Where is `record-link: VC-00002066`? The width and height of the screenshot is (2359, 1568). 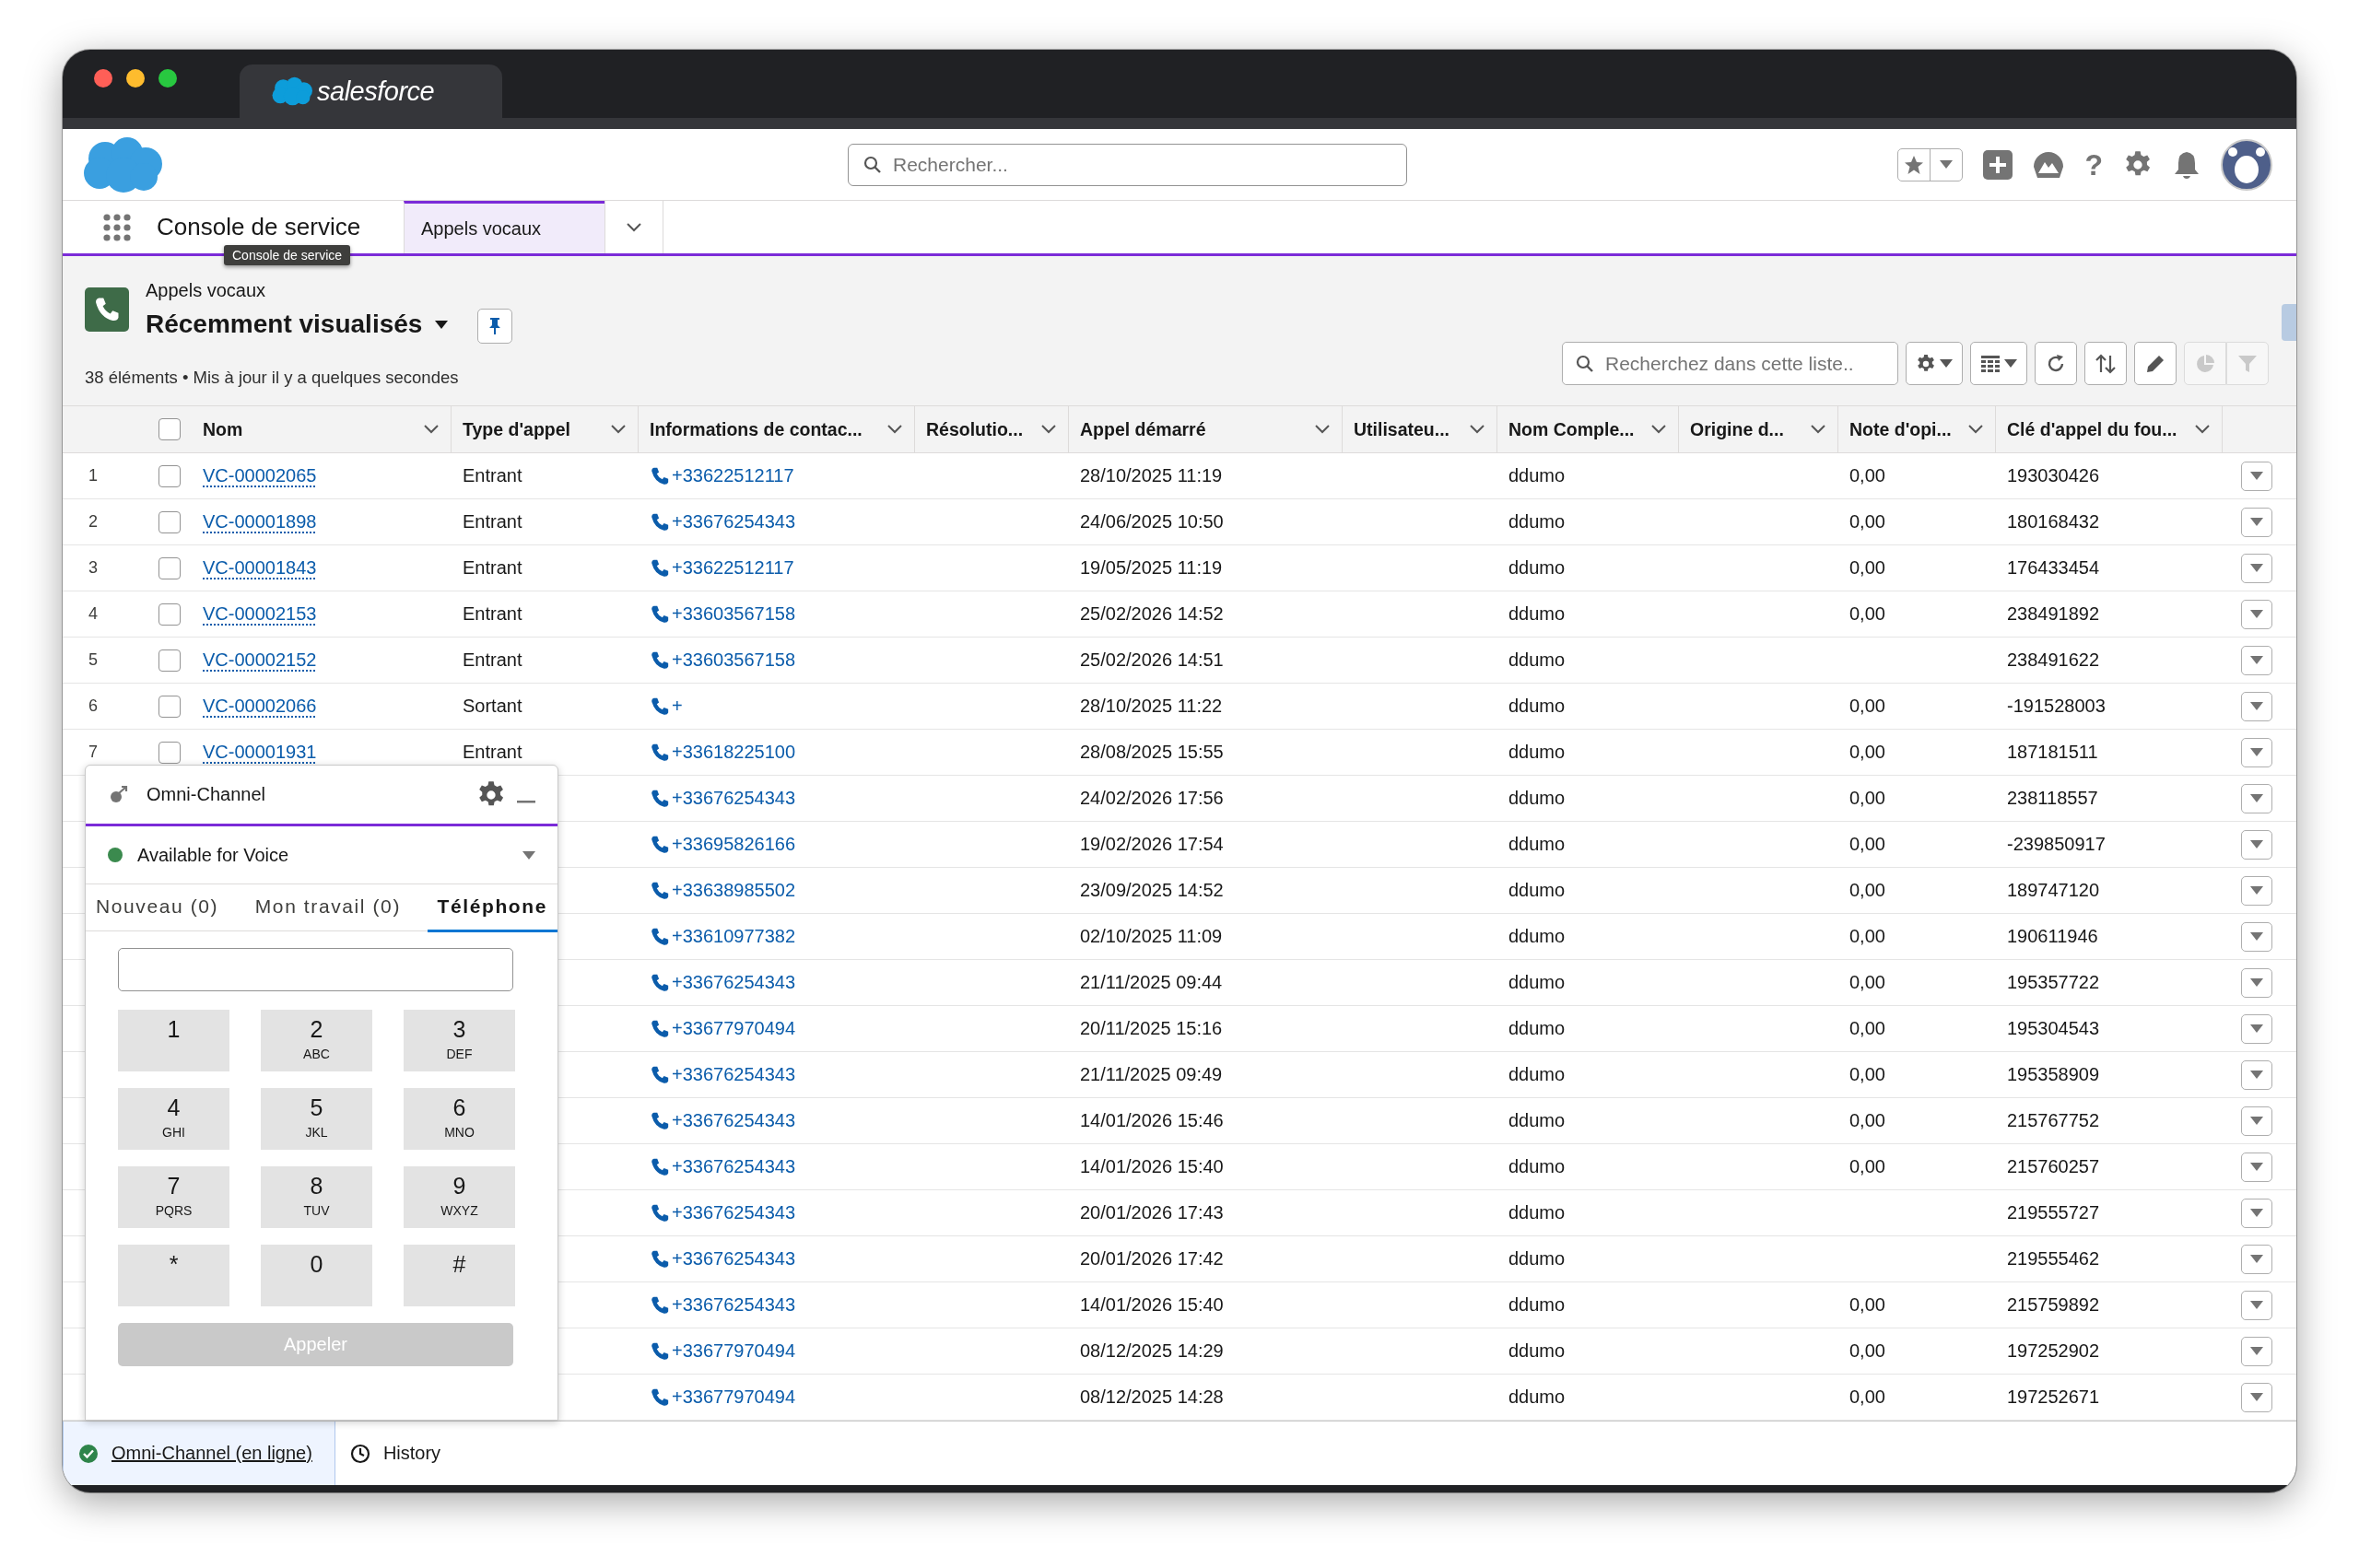
record-link: VC-00002066 is located at coordinates (260, 706).